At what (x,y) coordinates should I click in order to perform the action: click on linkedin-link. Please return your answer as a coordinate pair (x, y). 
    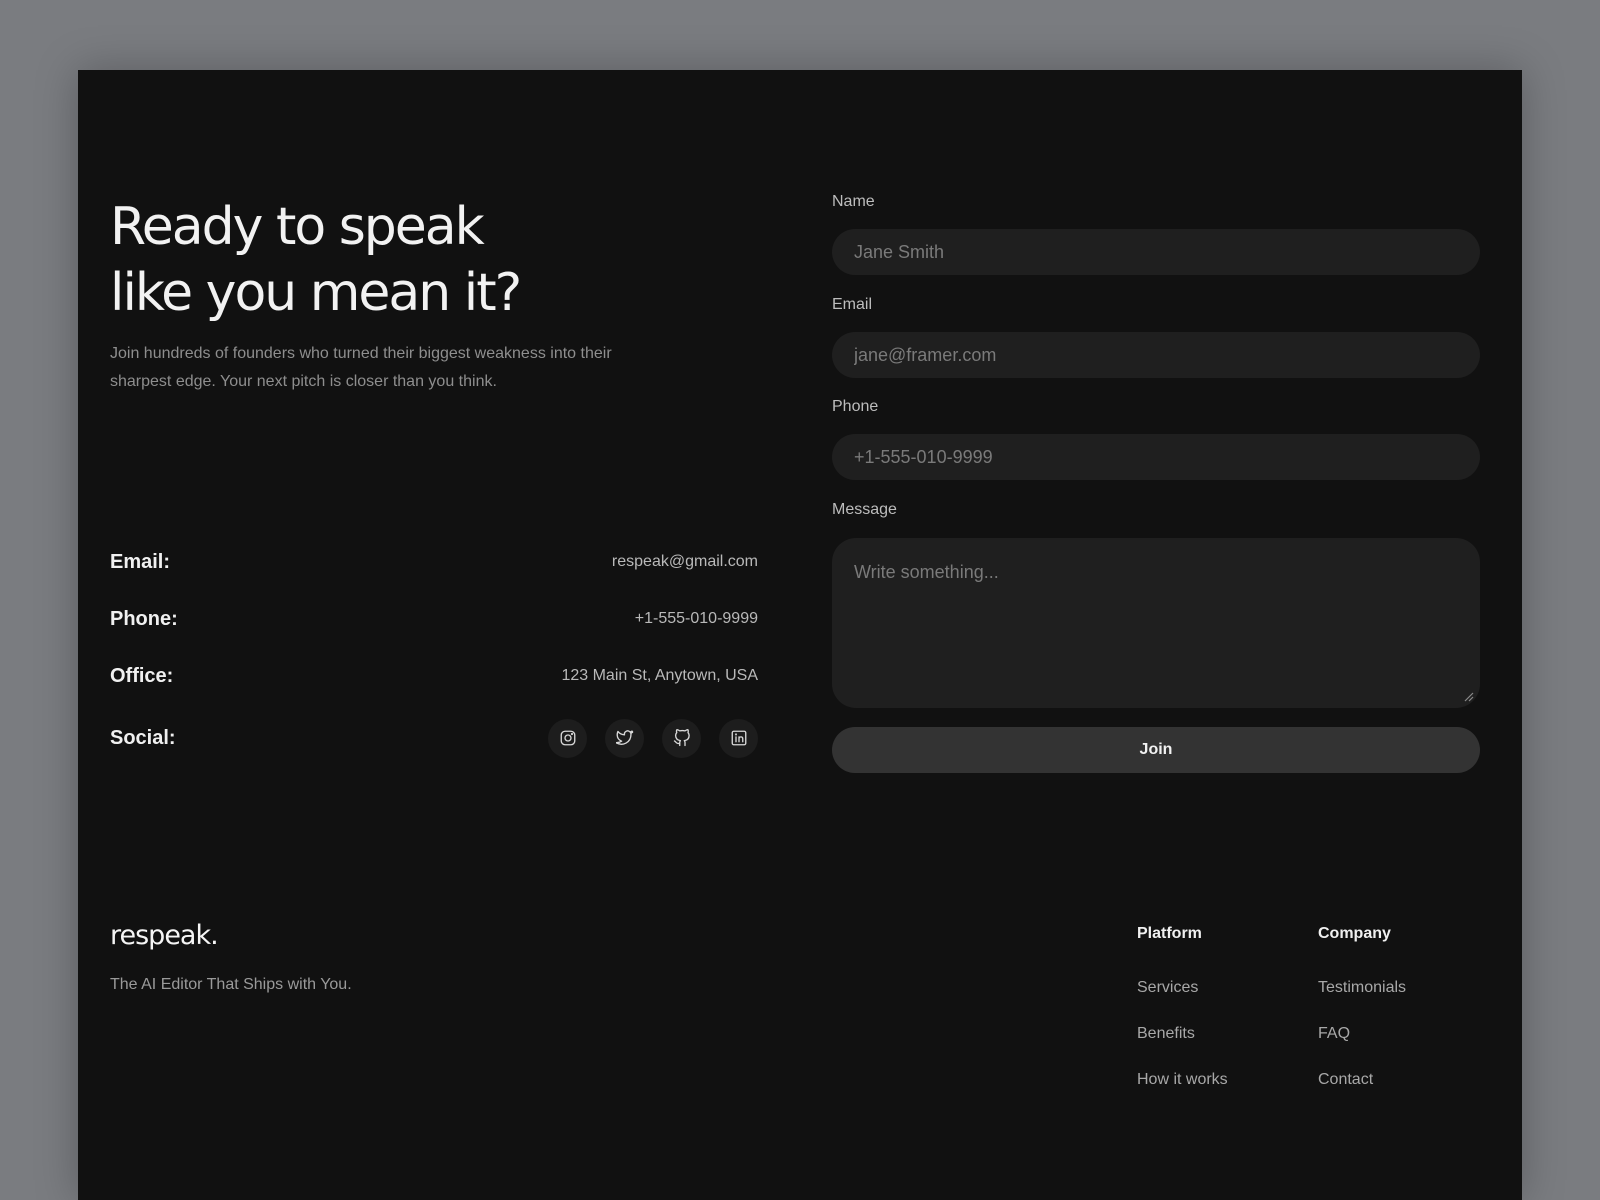
    Looking at the image, I should click on (738, 738).